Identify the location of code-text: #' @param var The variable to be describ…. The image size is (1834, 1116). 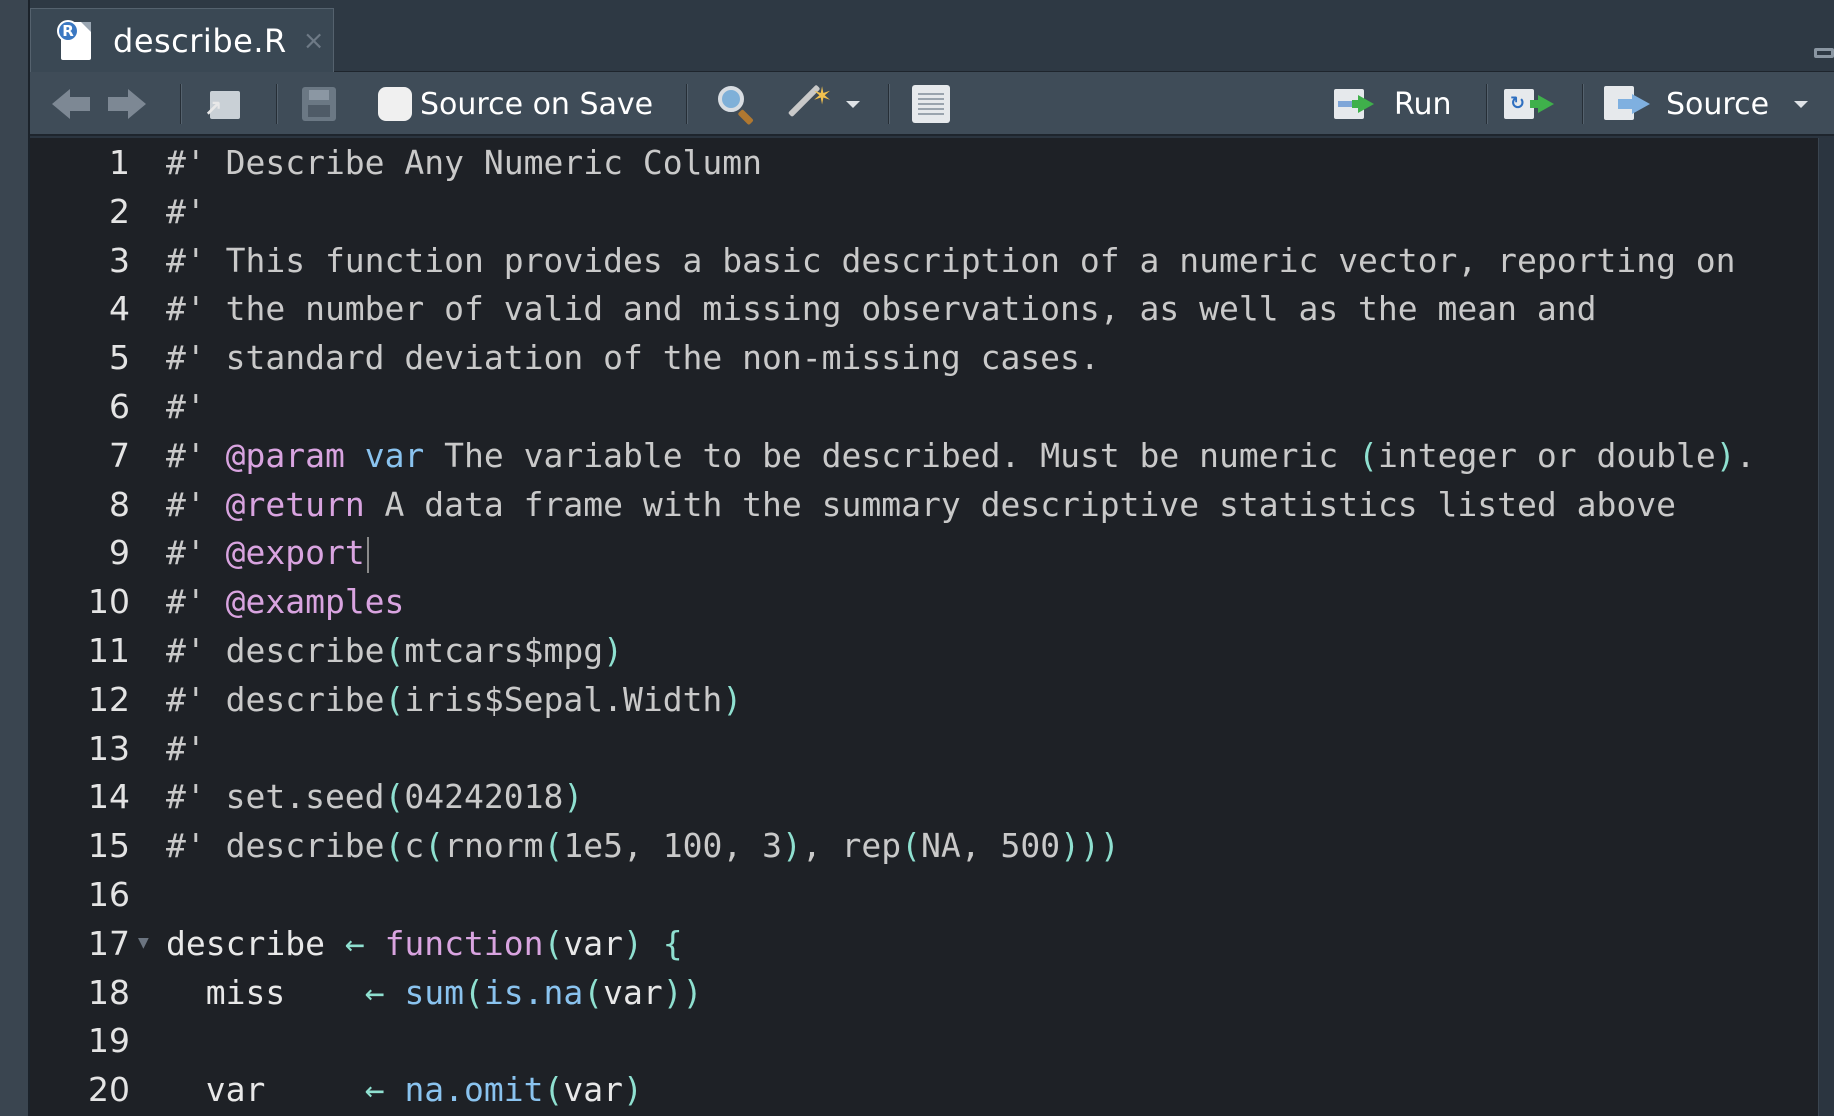
(960, 455).